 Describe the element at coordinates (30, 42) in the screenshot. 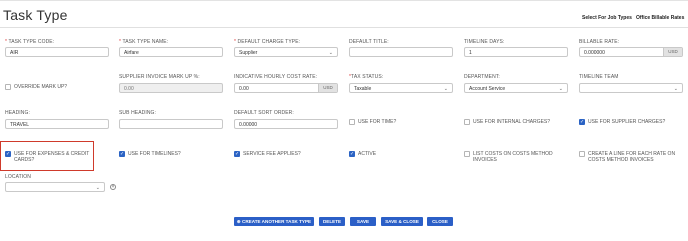

I see `task-type-code-label: * TASK TYPE CODE:` at that location.